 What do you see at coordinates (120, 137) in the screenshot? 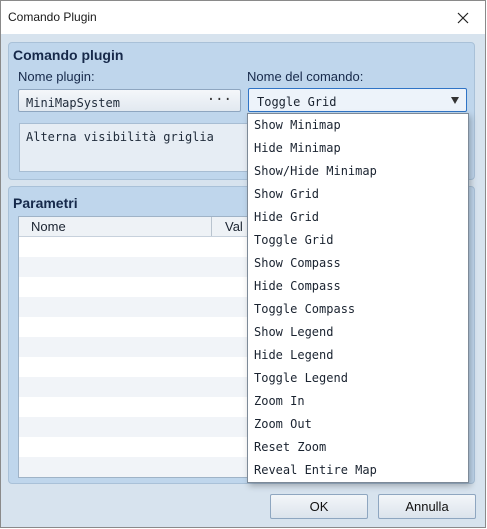
I see `description-text: Alterna visibilità griglia` at bounding box center [120, 137].